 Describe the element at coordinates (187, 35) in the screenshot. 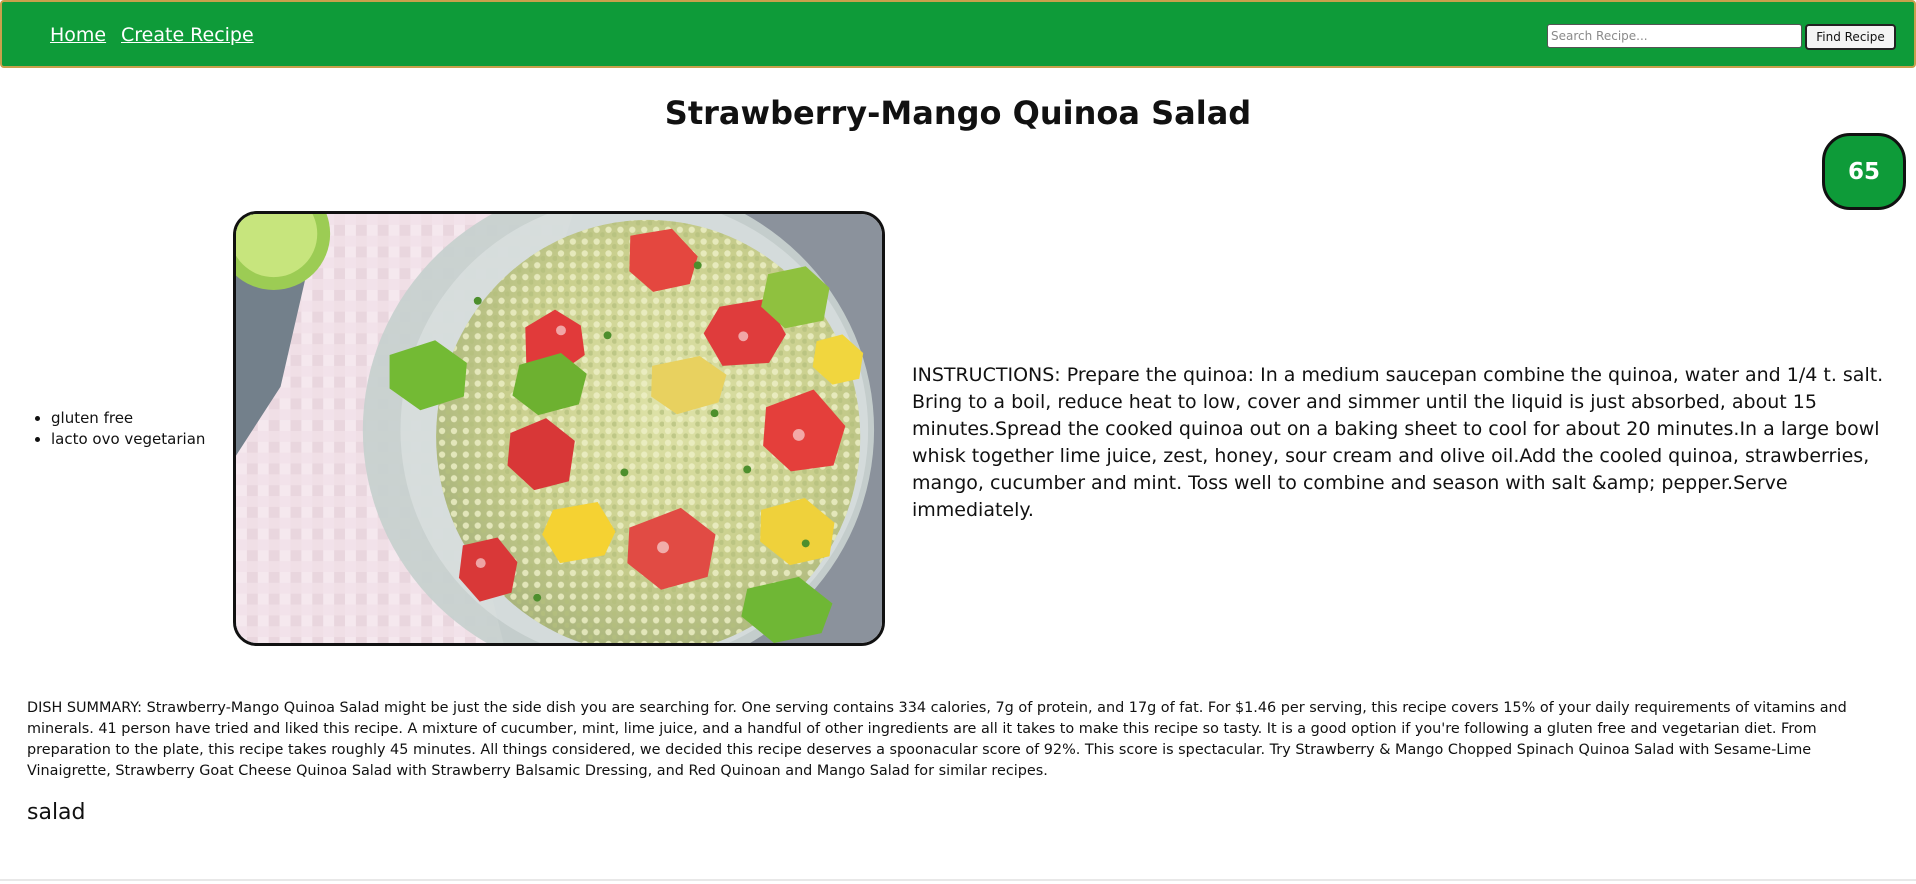

I see `nav-create-recipe-link: Create Recipe` at that location.